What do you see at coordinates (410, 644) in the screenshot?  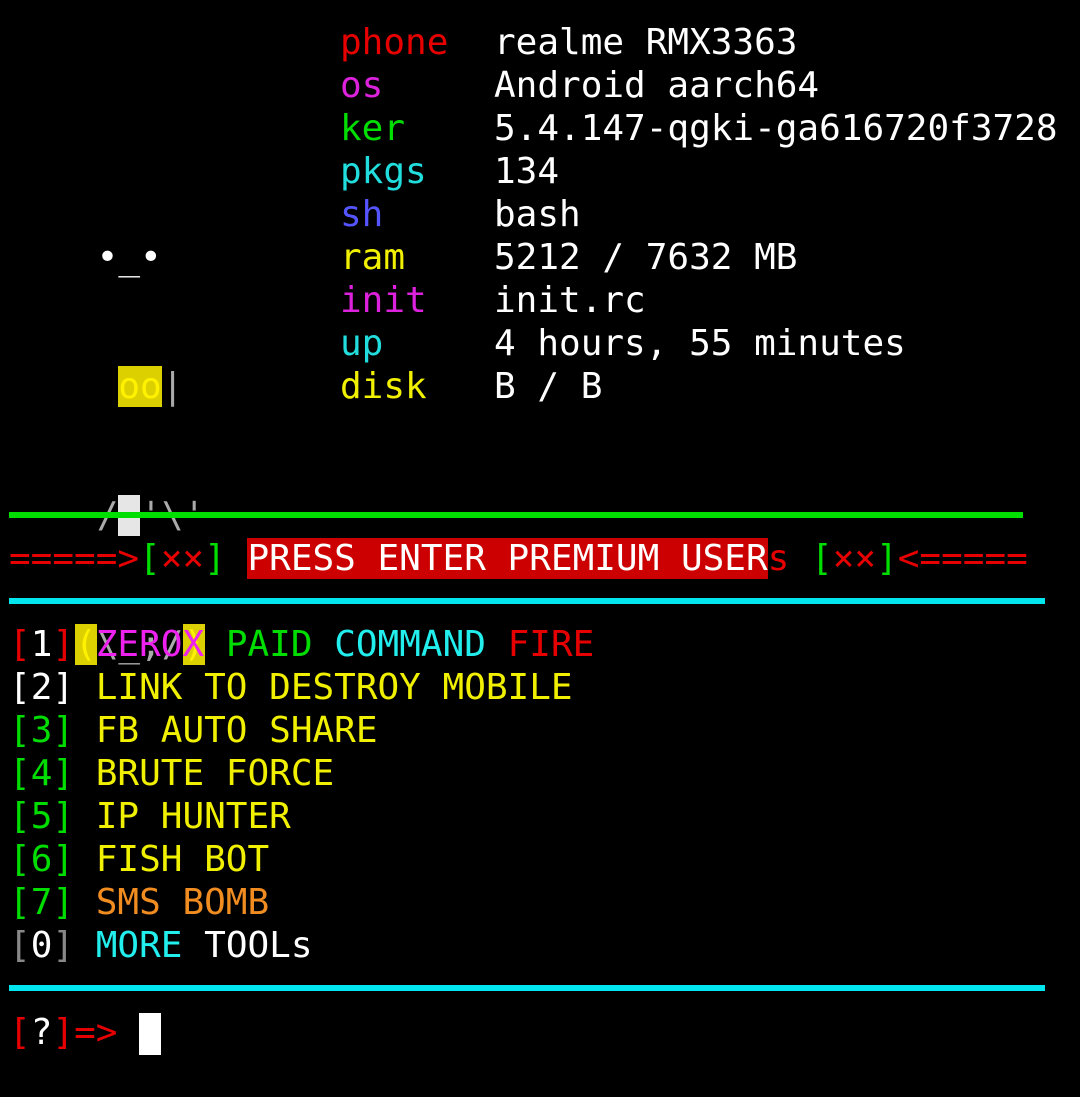 I see `menu-label-part: COMMAND` at bounding box center [410, 644].